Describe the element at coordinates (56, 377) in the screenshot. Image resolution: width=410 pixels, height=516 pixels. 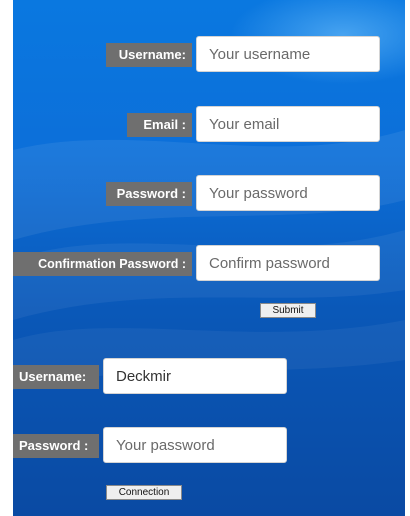
I see `login-username-label: Username:` at that location.